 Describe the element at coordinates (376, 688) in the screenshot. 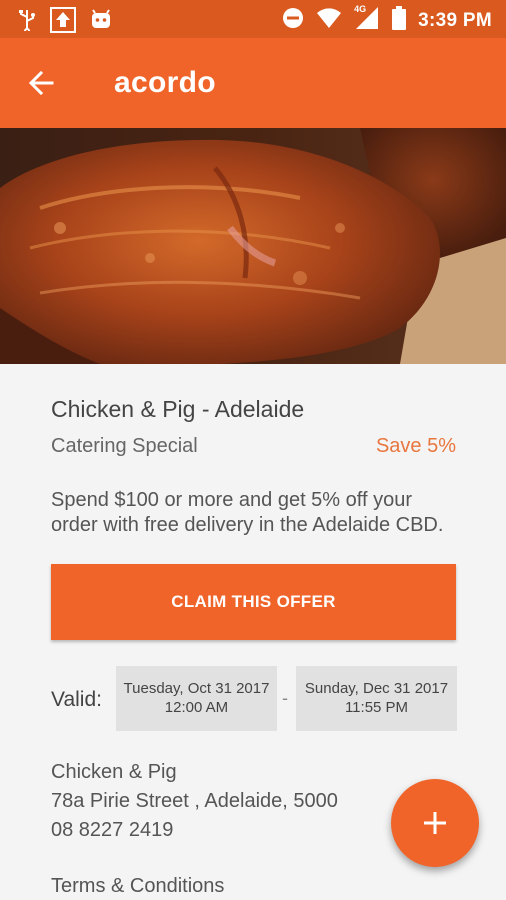

I see `end-date: Sunday, Dec 31 2017` at that location.